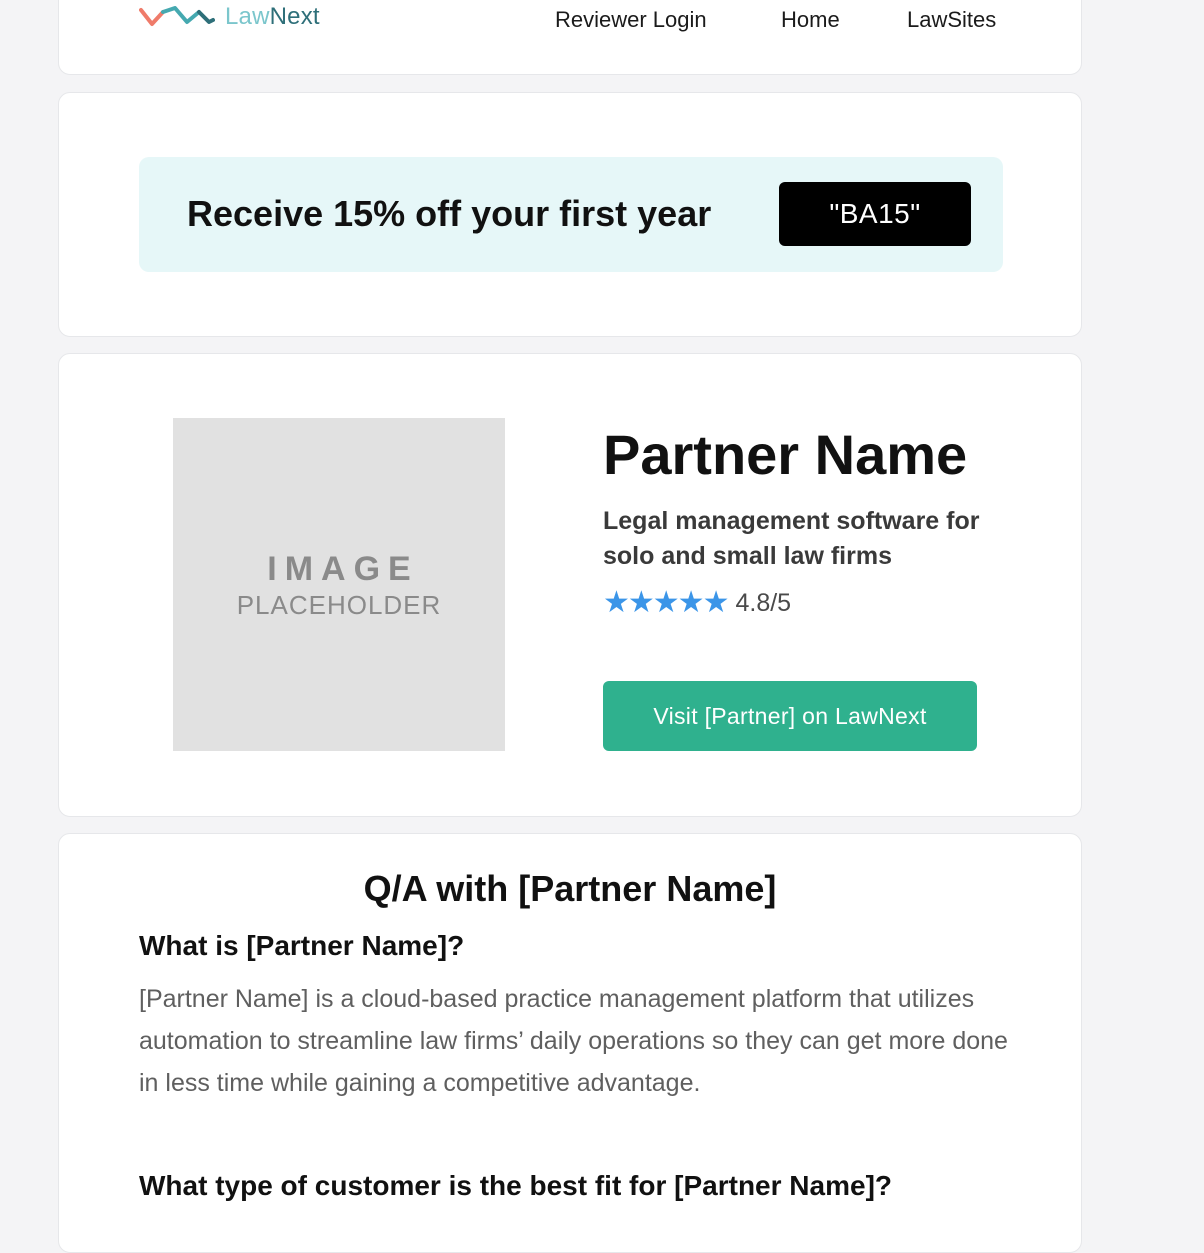 This screenshot has width=1204, height=1253. Describe the element at coordinates (785, 454) in the screenshot. I see `partner-name-title: Partner Name` at that location.